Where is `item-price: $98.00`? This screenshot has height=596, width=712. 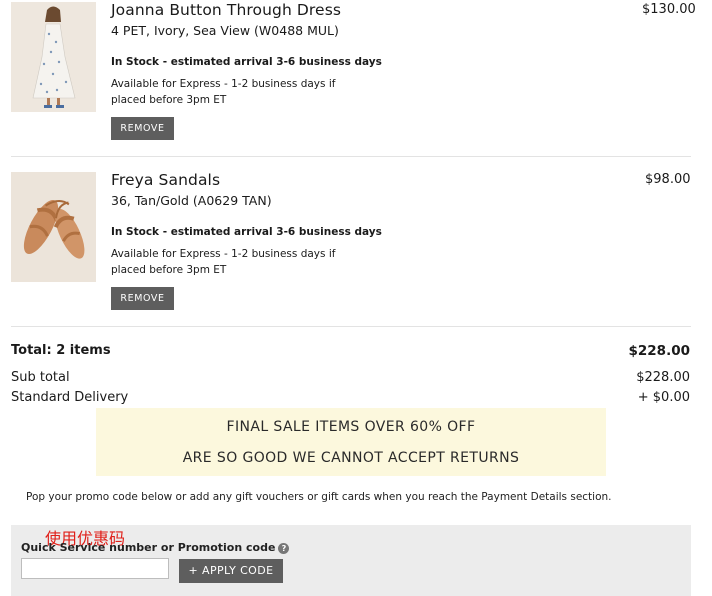
item-price: $98.00 is located at coordinates (668, 179).